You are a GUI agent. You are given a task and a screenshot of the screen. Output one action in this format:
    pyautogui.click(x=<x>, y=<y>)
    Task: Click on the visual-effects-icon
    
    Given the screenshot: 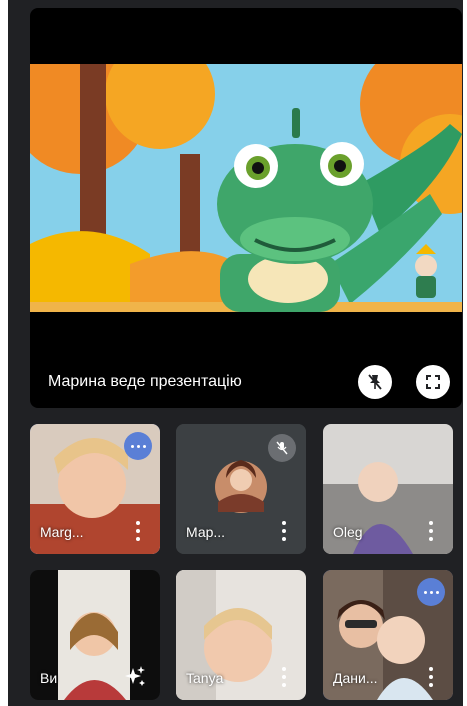 What is the action you would take?
    pyautogui.click(x=135, y=677)
    